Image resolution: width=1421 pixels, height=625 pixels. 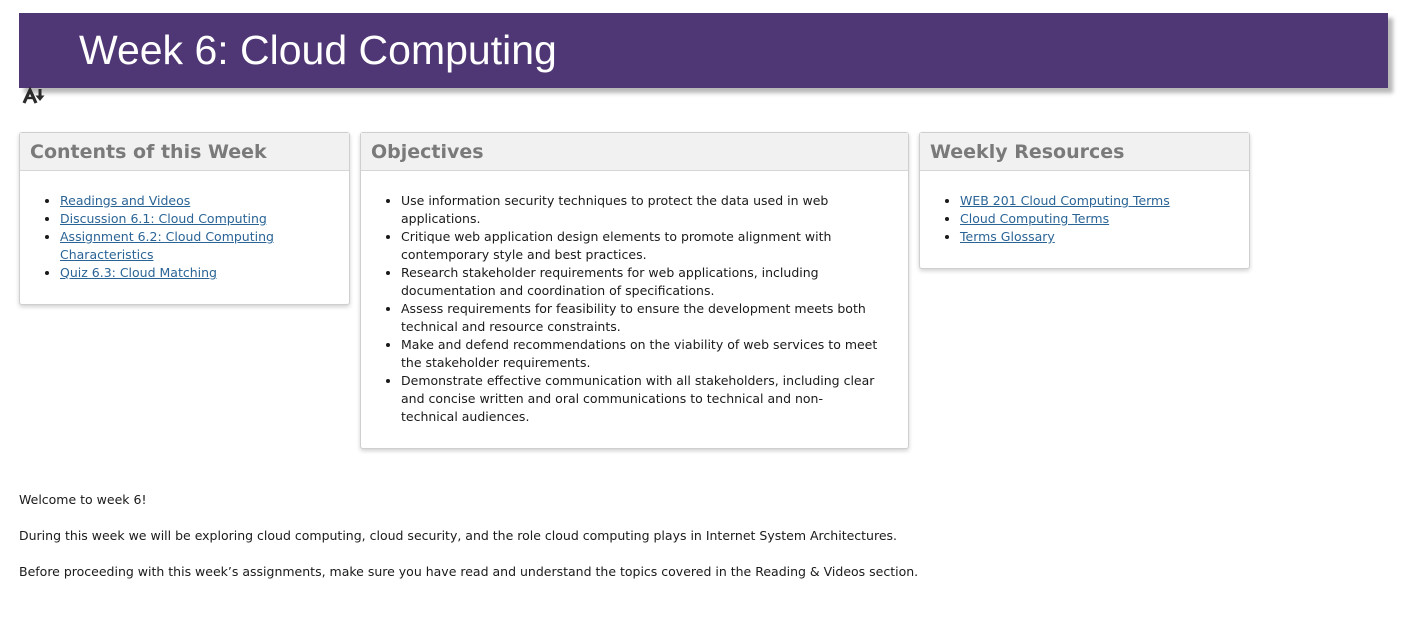 I want to click on list-item: Cloud Computing Terms, so click(x=1104, y=219).